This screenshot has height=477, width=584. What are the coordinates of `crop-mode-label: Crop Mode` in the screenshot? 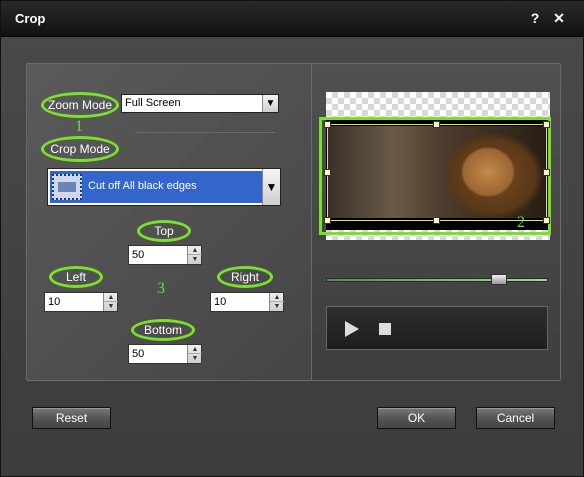 It's located at (80, 149).